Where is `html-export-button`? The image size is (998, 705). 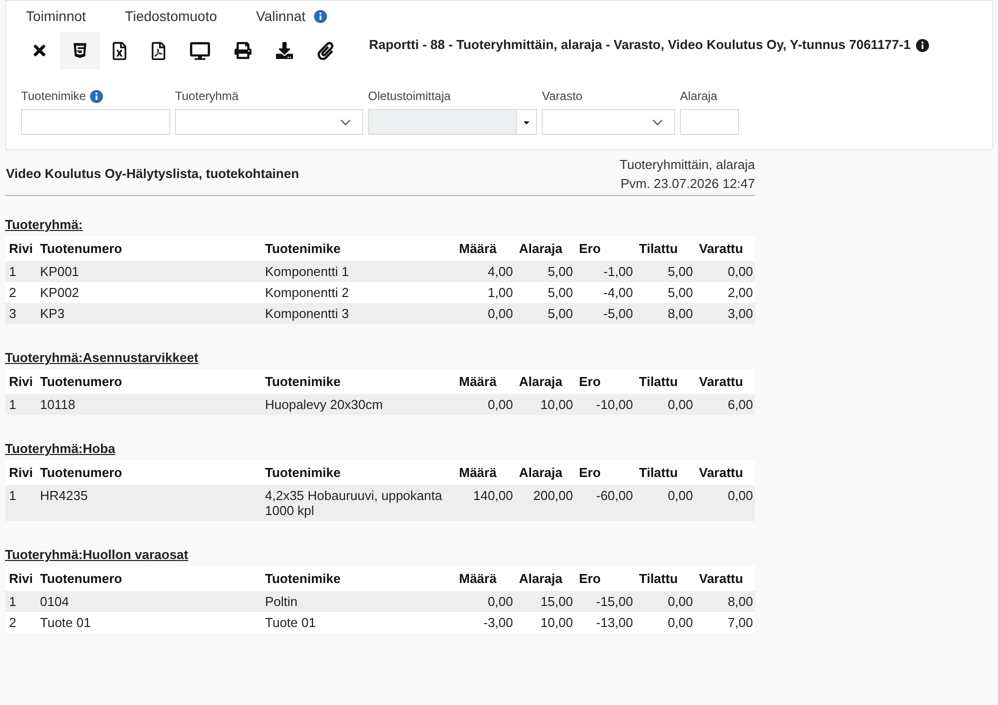 html-export-button is located at coordinates (80, 50).